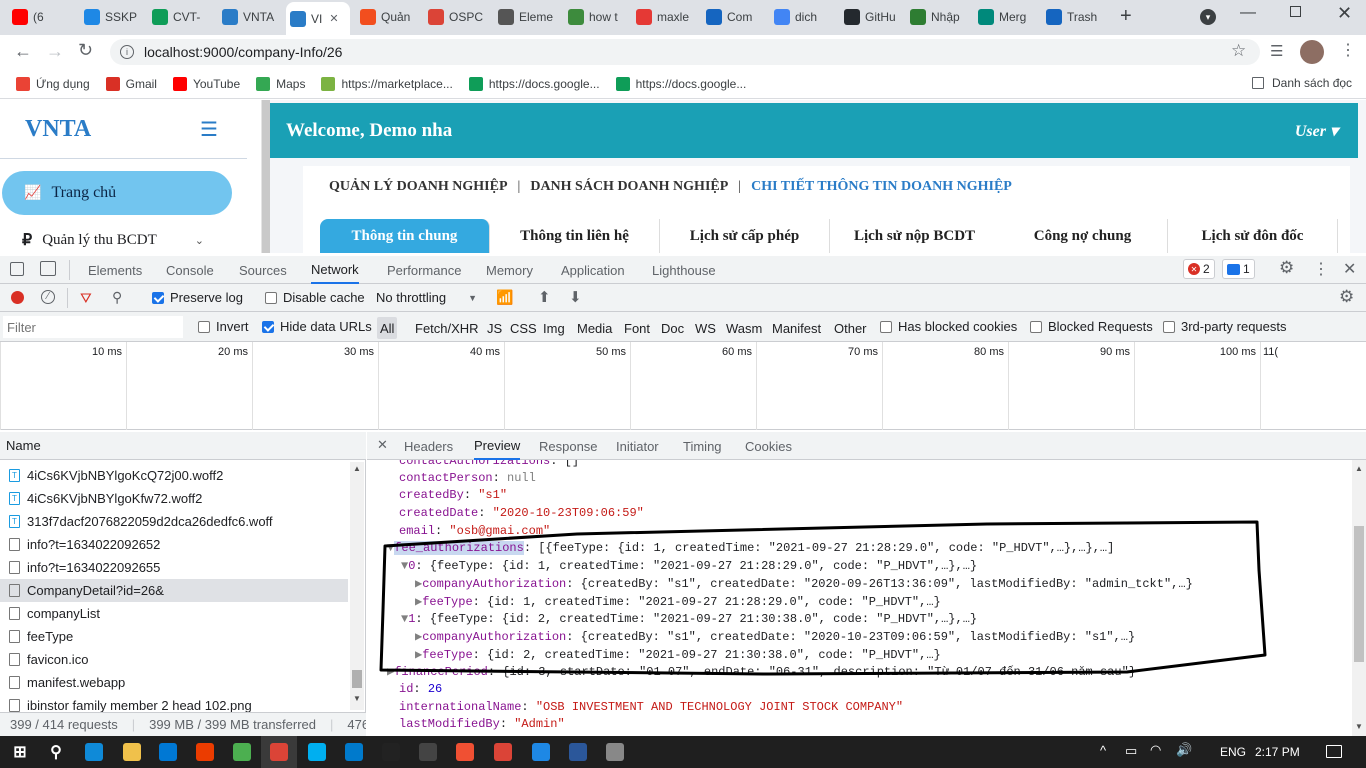 The image size is (1366, 768). What do you see at coordinates (190, 270) in the screenshot?
I see `devtools-tab-console: Console` at bounding box center [190, 270].